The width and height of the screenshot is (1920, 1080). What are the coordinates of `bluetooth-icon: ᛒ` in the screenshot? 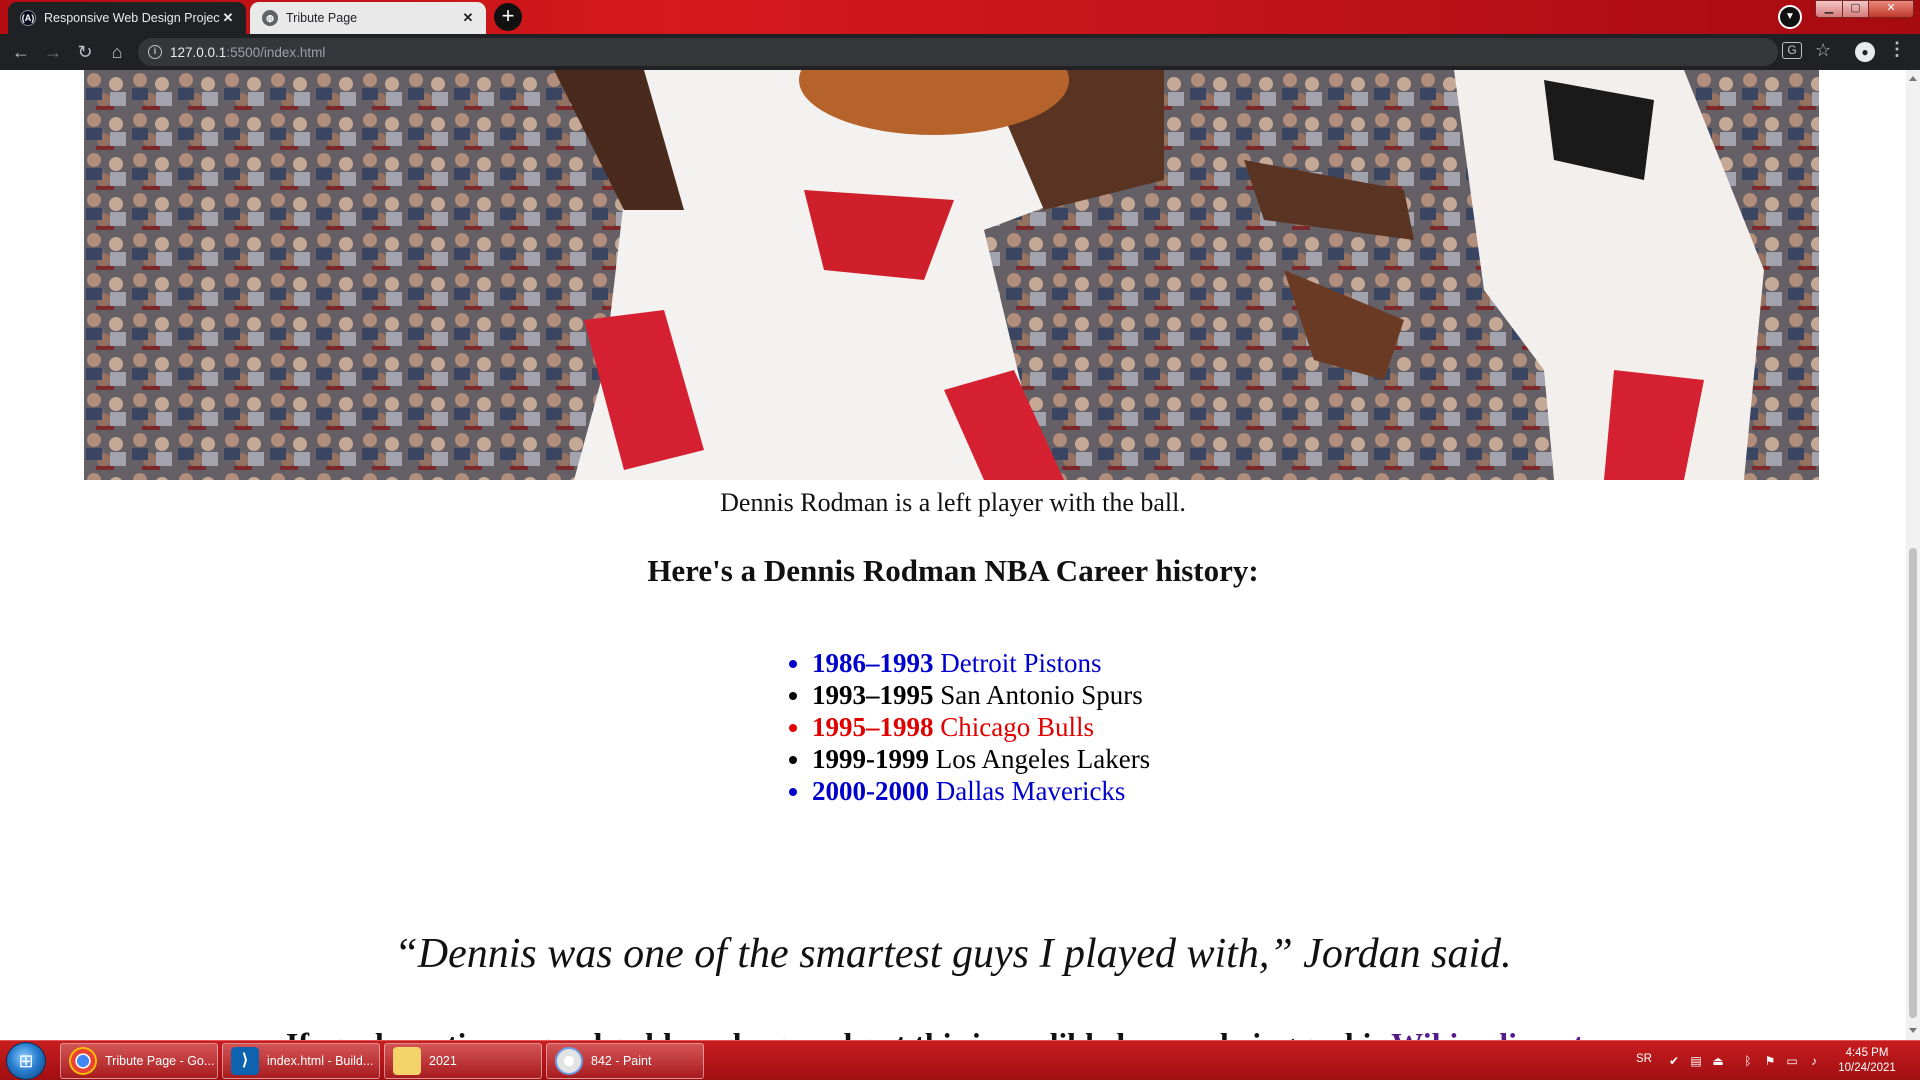 It's located at (1748, 1061).